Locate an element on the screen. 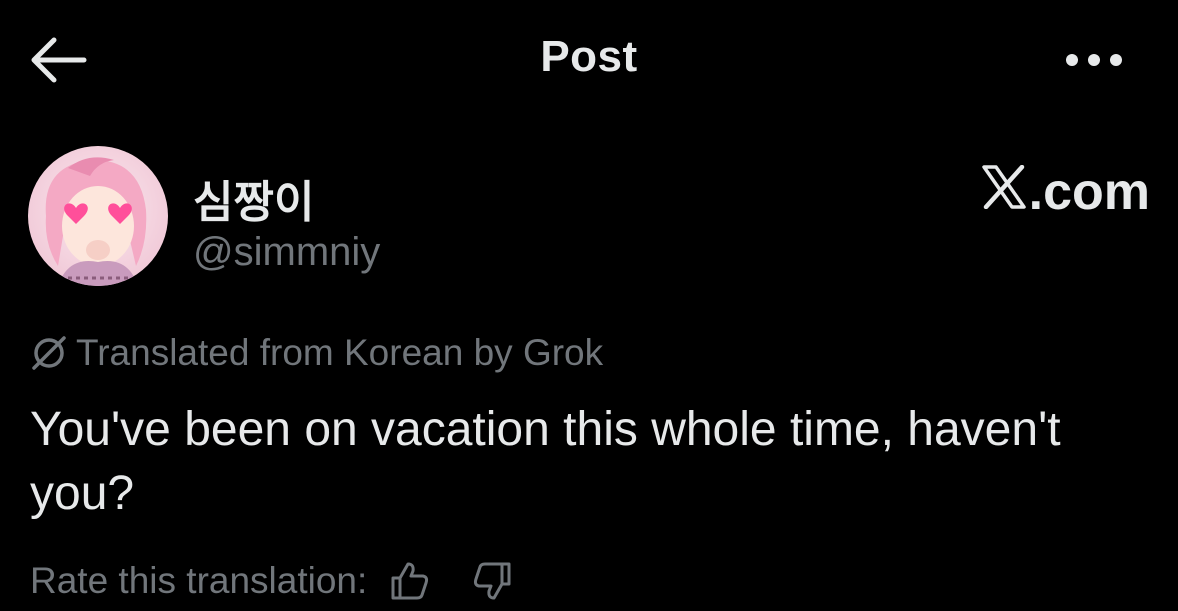  slashed-circle-icon is located at coordinates (49, 353).